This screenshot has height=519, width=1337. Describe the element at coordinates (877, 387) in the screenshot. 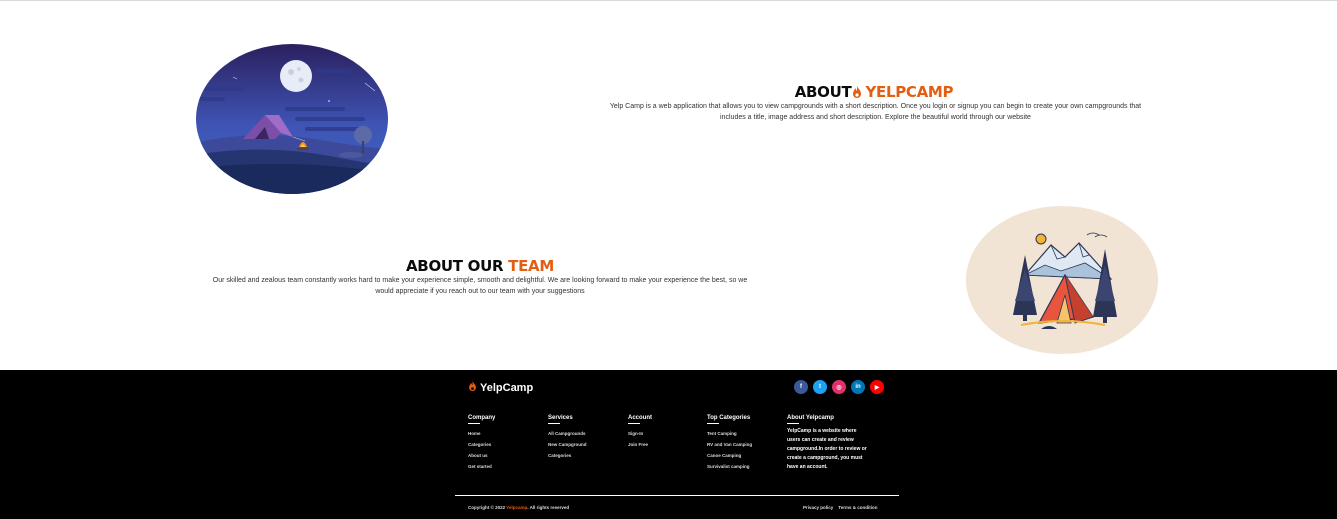

I see `youtube-icon: ▶` at that location.